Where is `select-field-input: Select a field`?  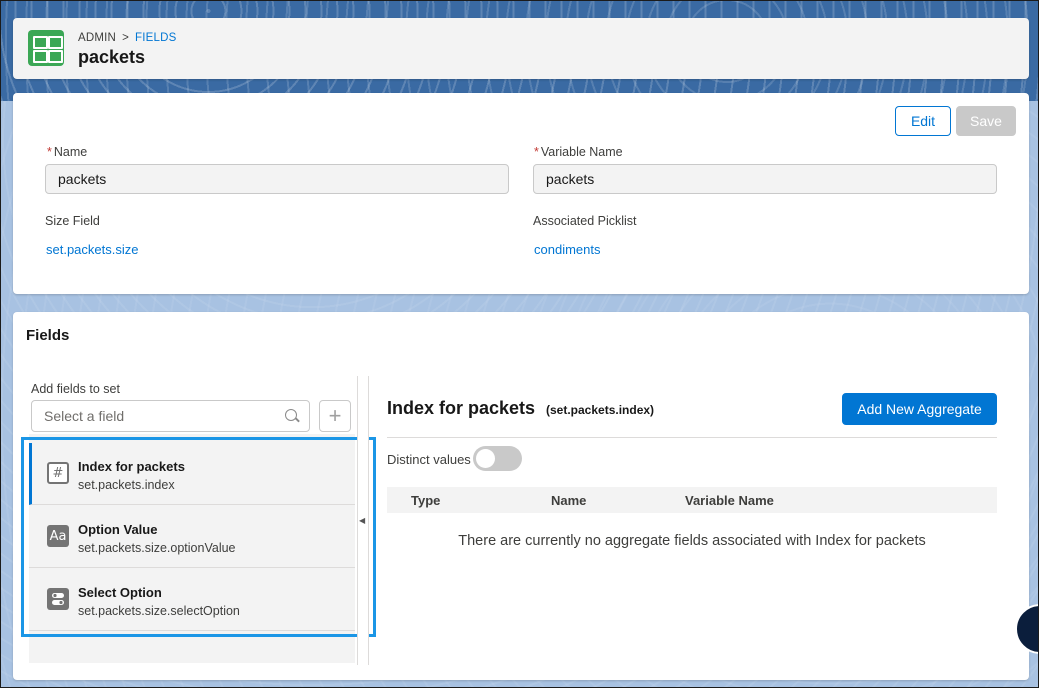 select-field-input: Select a field is located at coordinates (170, 416).